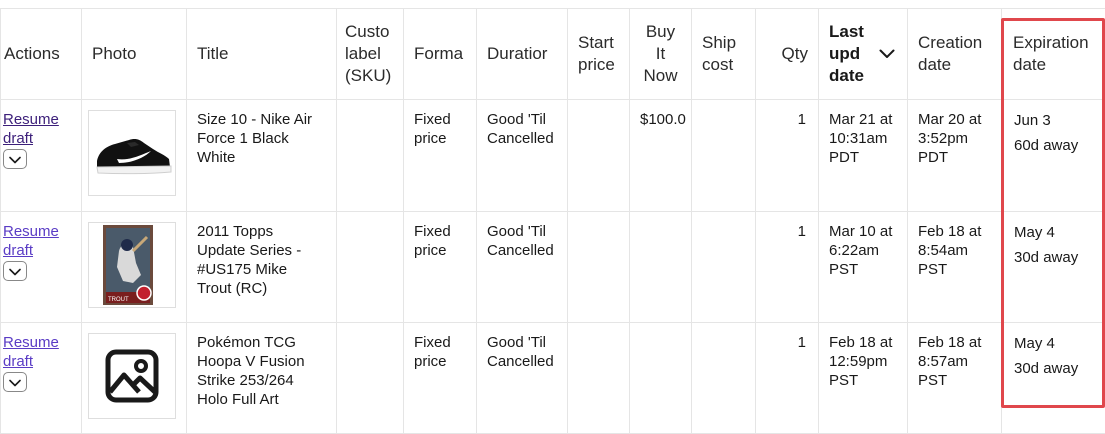 This screenshot has height=434, width=1105. Describe the element at coordinates (132, 153) in the screenshot. I see `sneaker-photo` at that location.